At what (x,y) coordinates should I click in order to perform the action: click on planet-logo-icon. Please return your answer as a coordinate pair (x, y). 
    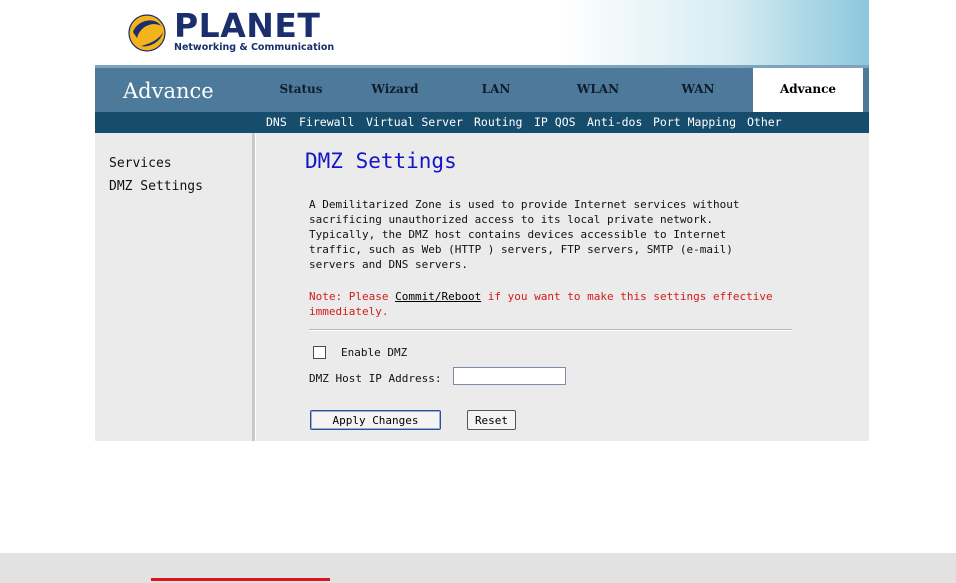
    Looking at the image, I should click on (147, 33).